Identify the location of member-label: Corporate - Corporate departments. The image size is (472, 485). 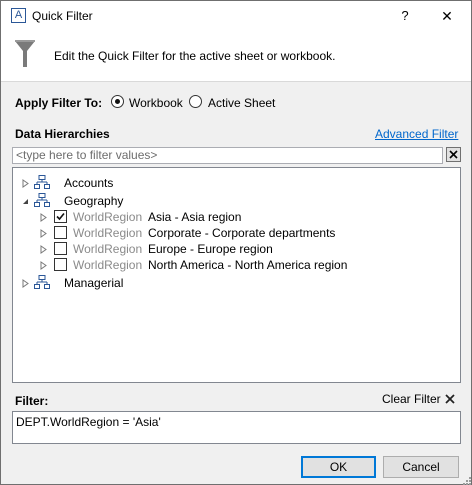
(242, 233).